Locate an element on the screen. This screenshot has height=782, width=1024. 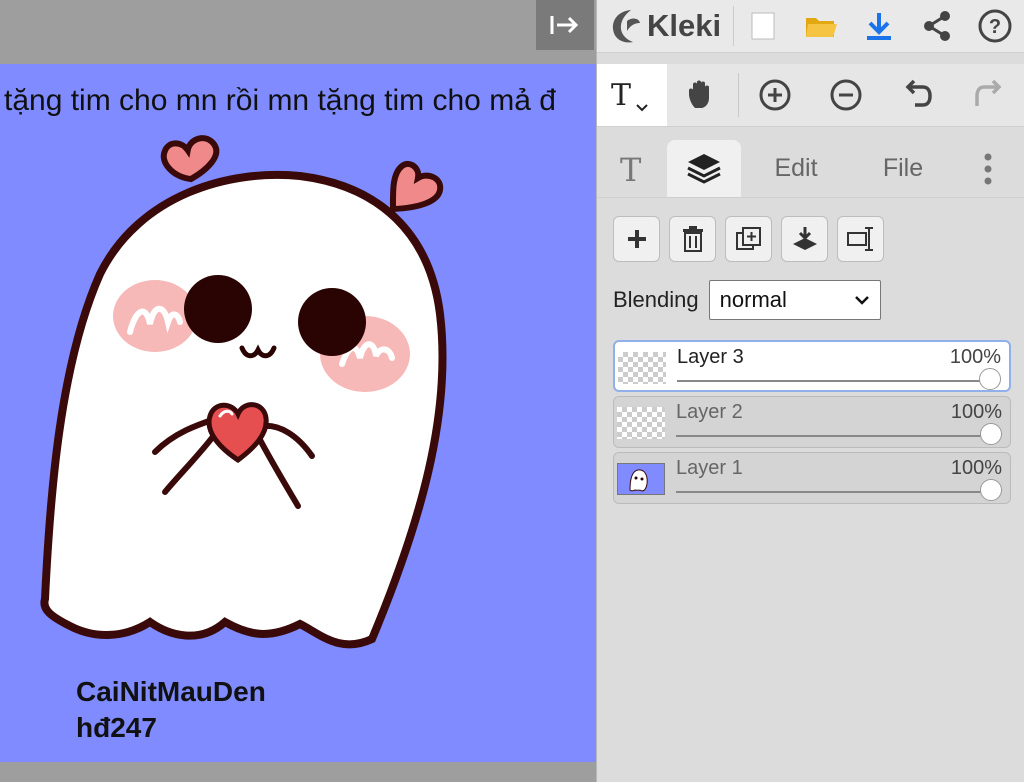
collapse-panel-icon is located at coordinates (564, 25).